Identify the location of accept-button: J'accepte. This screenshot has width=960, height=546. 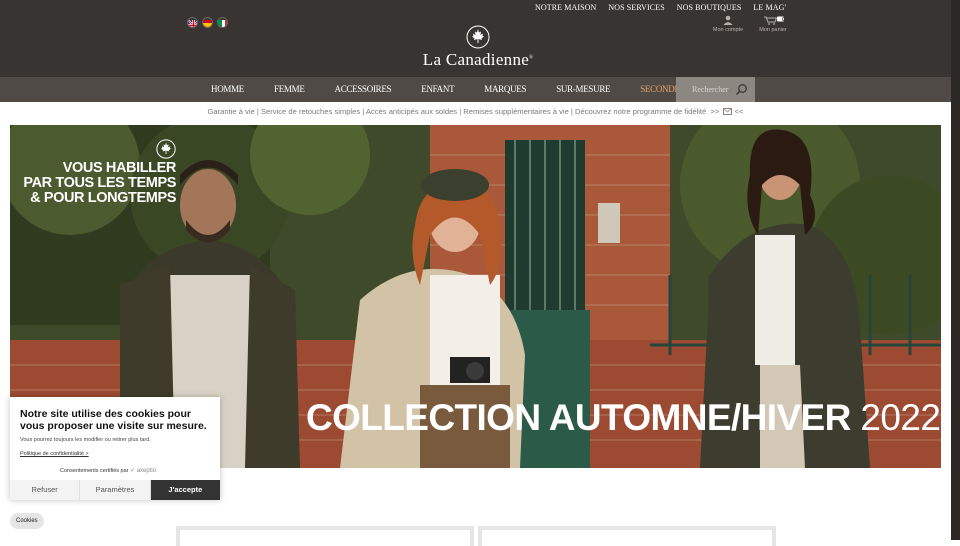
(185, 490).